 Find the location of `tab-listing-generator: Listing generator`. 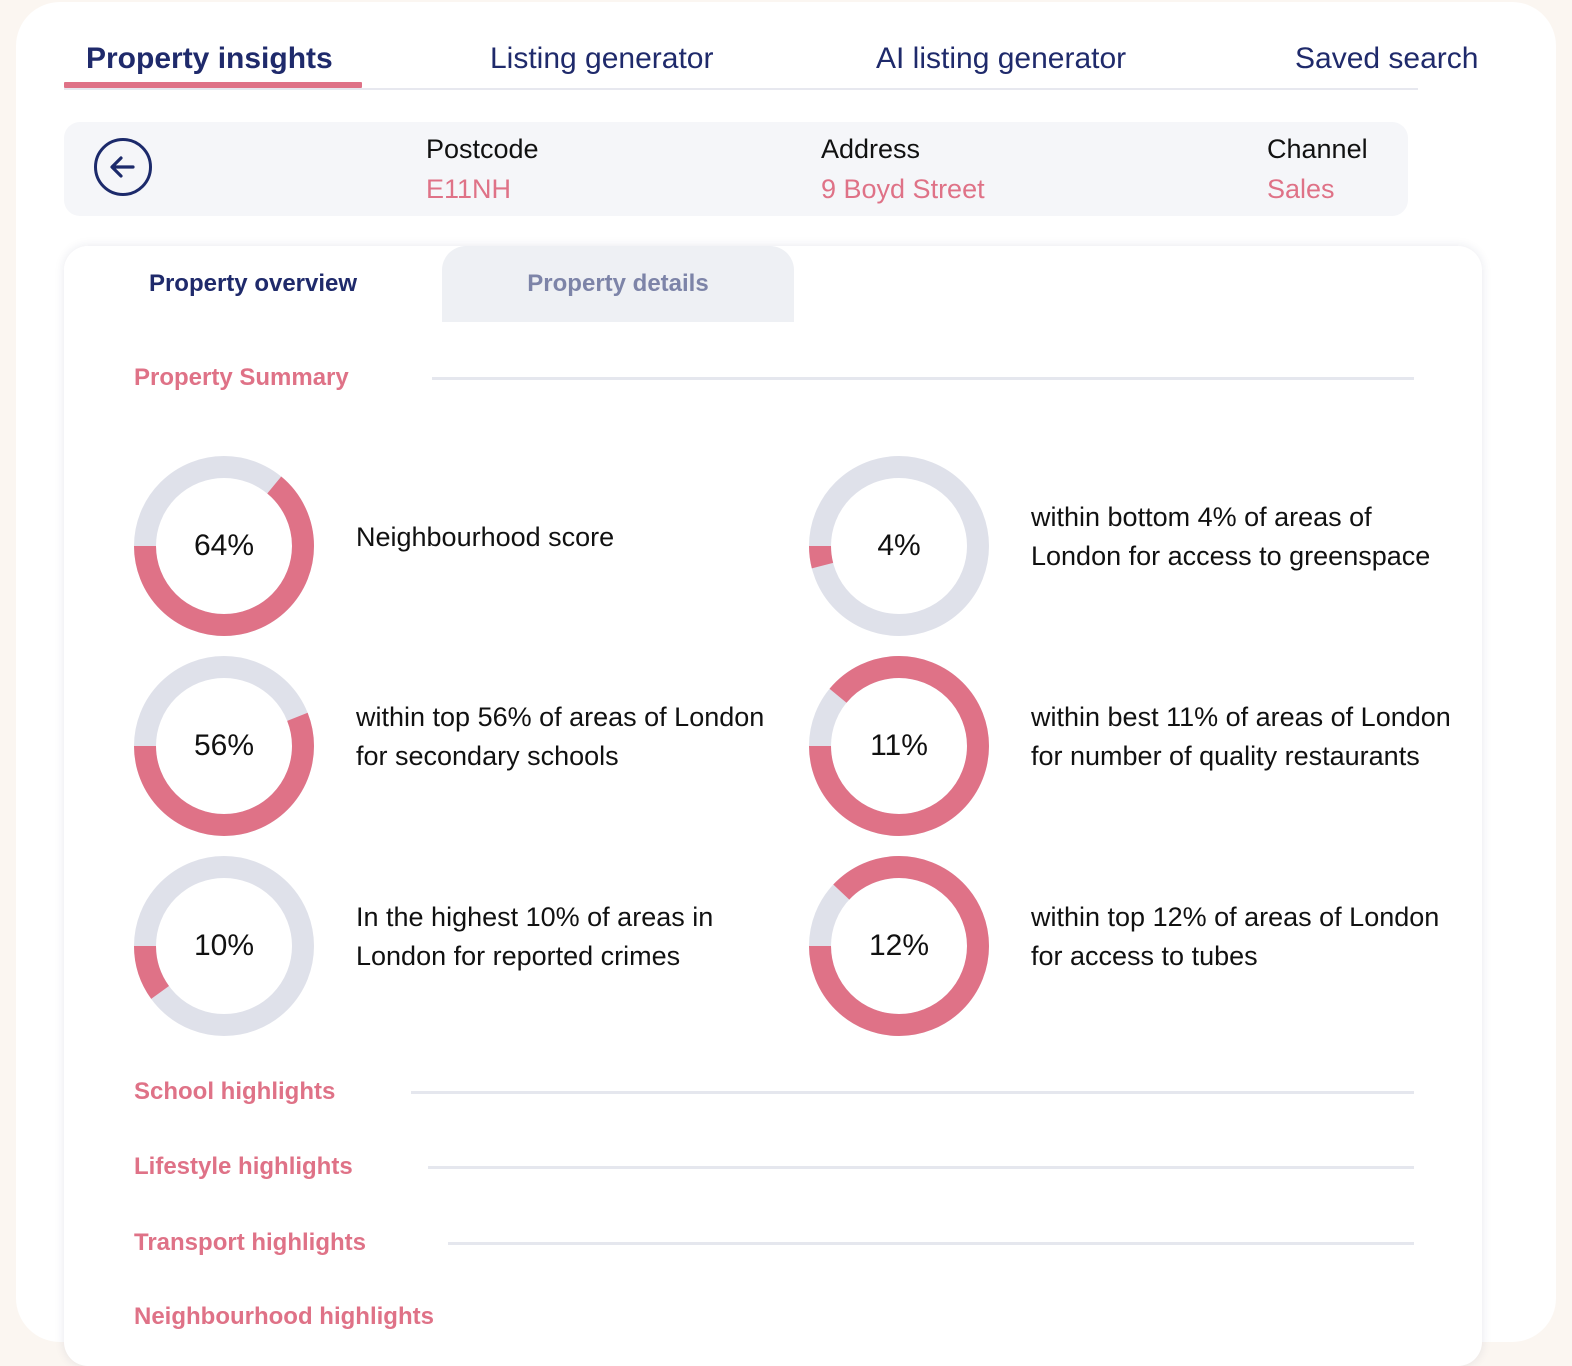

tab-listing-generator: Listing generator is located at coordinates (601, 59).